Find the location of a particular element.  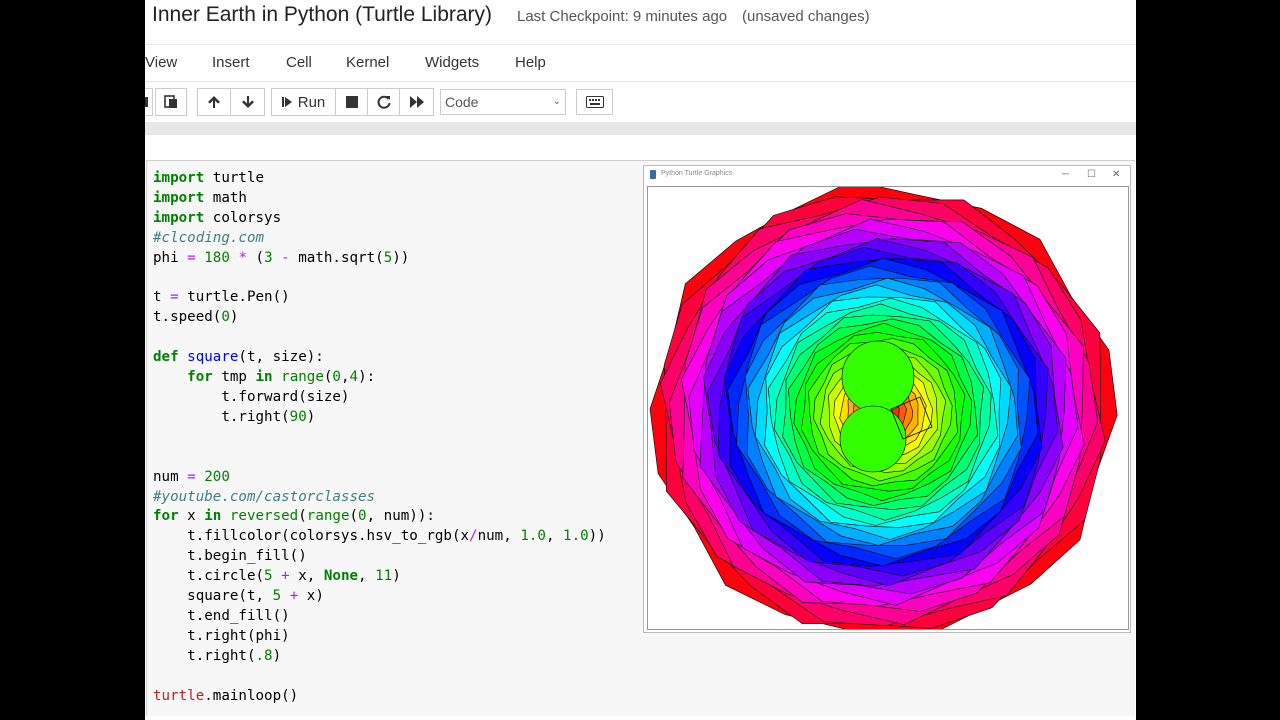

move-down-button is located at coordinates (247, 102).